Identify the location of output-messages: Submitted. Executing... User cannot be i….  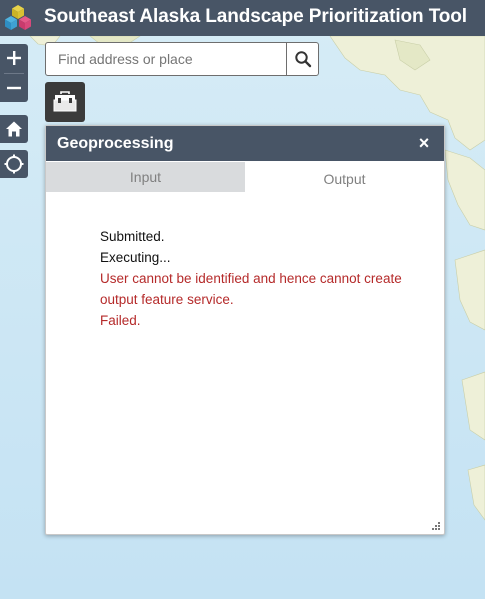
(265, 278).